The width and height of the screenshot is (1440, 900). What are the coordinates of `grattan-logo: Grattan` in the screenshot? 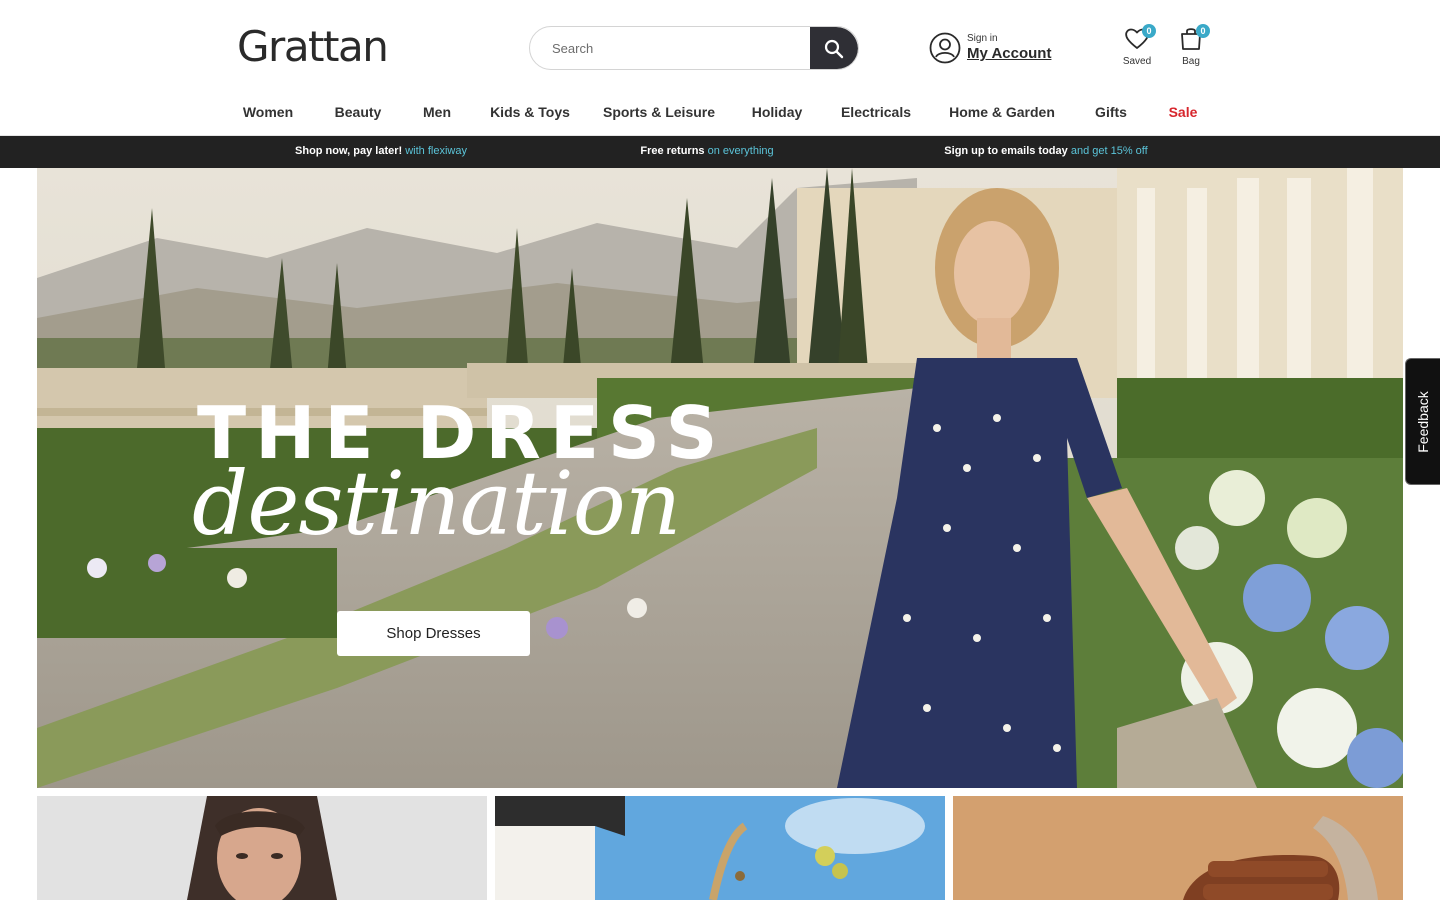 It's located at (313, 47).